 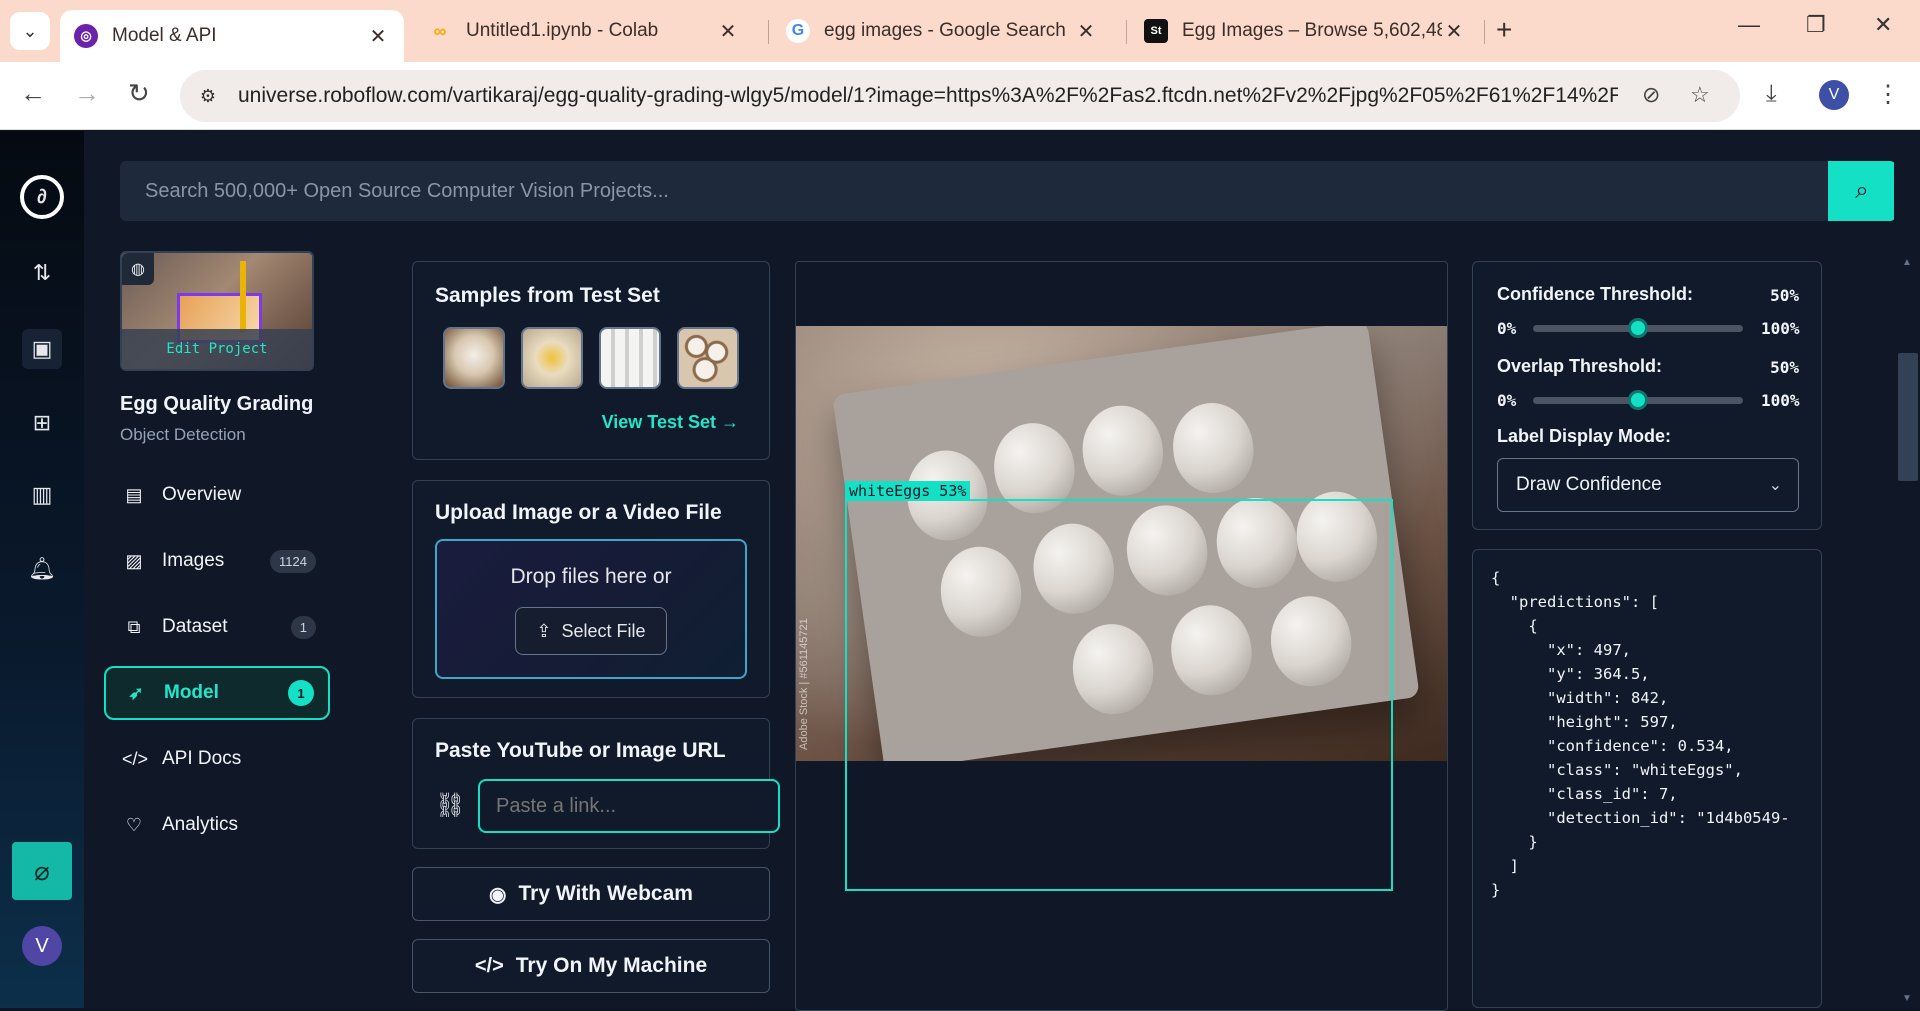 I want to click on overlap-slider, so click(x=1638, y=400).